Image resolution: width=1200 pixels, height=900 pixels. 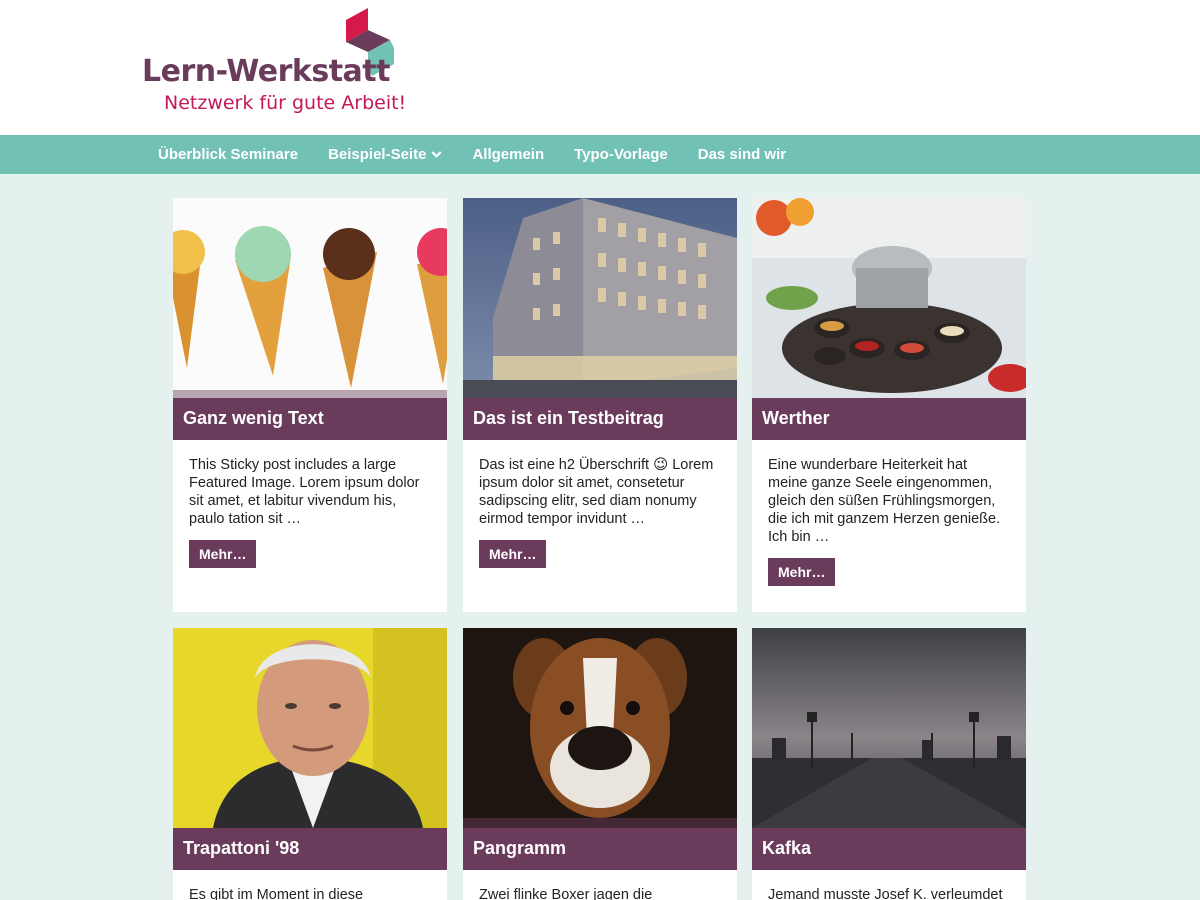 I want to click on nav-item-allgemein: Allgemein, so click(x=508, y=154).